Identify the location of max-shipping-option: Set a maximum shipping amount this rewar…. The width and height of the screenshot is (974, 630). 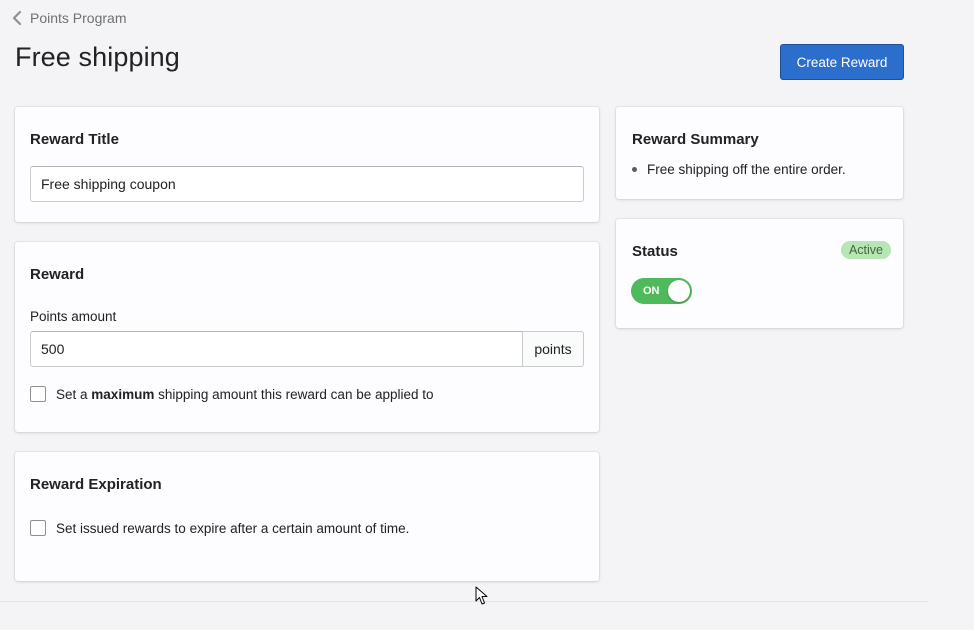
(232, 394).